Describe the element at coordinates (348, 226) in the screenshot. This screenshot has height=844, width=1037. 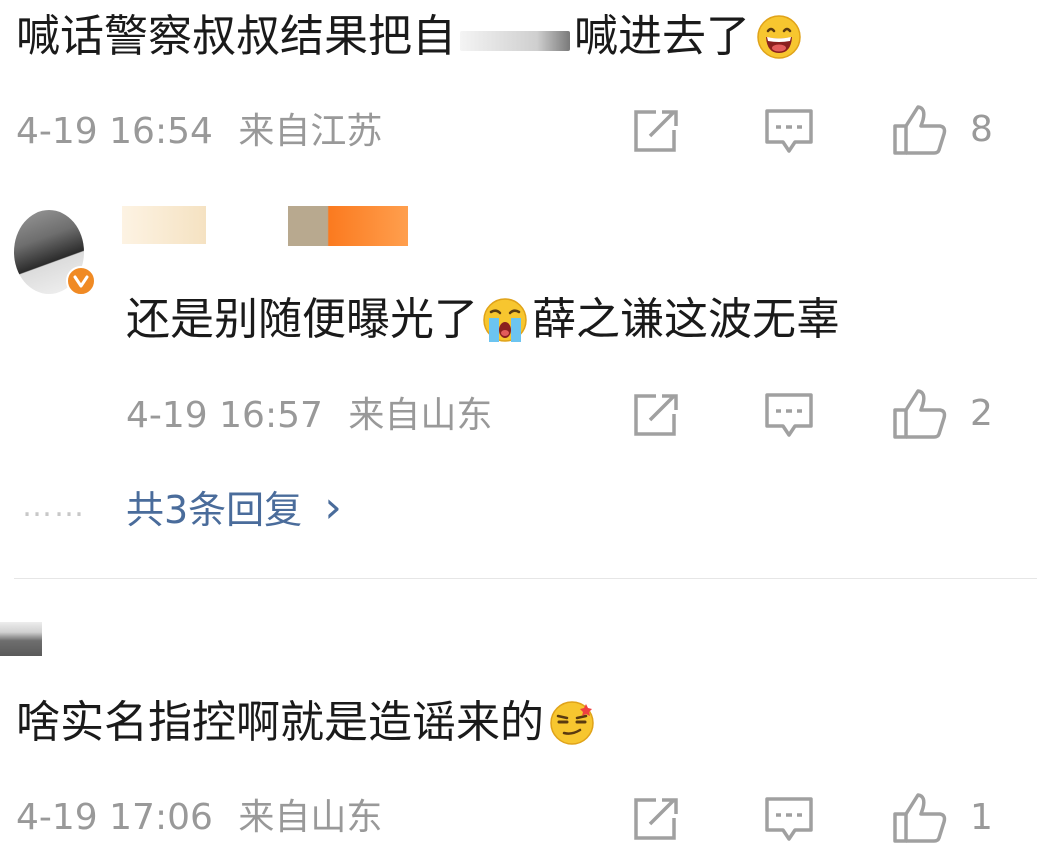
I see `redacted-badge-blur` at that location.